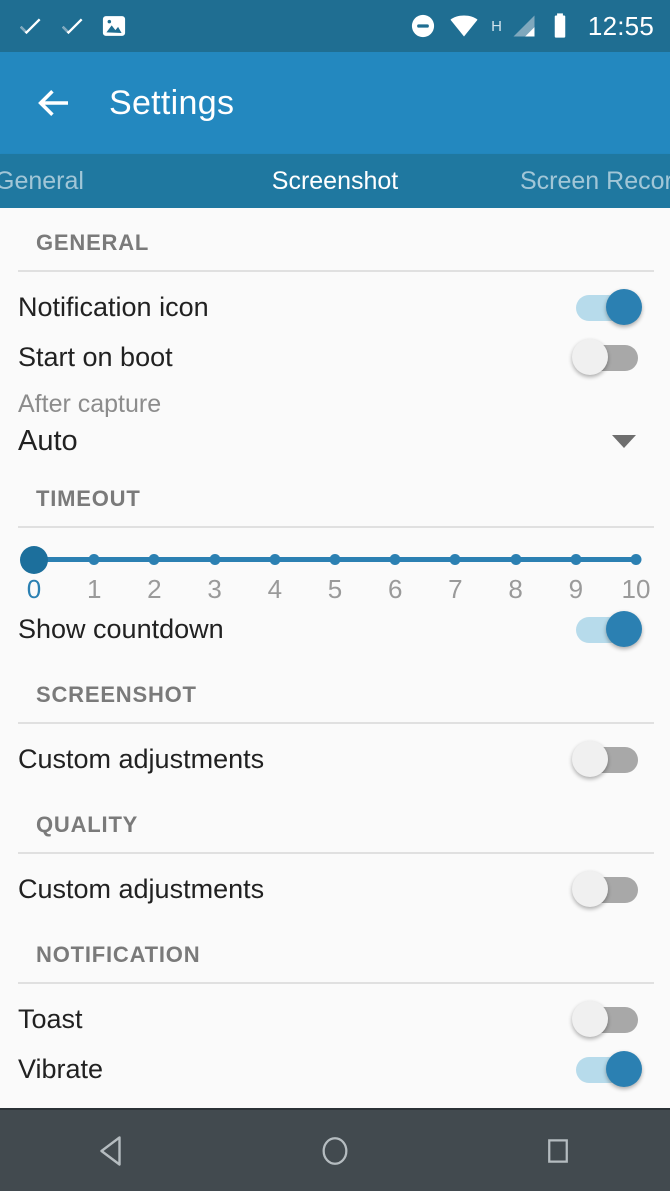  Describe the element at coordinates (455, 589) in the screenshot. I see `slider-tick-label: 7` at that location.